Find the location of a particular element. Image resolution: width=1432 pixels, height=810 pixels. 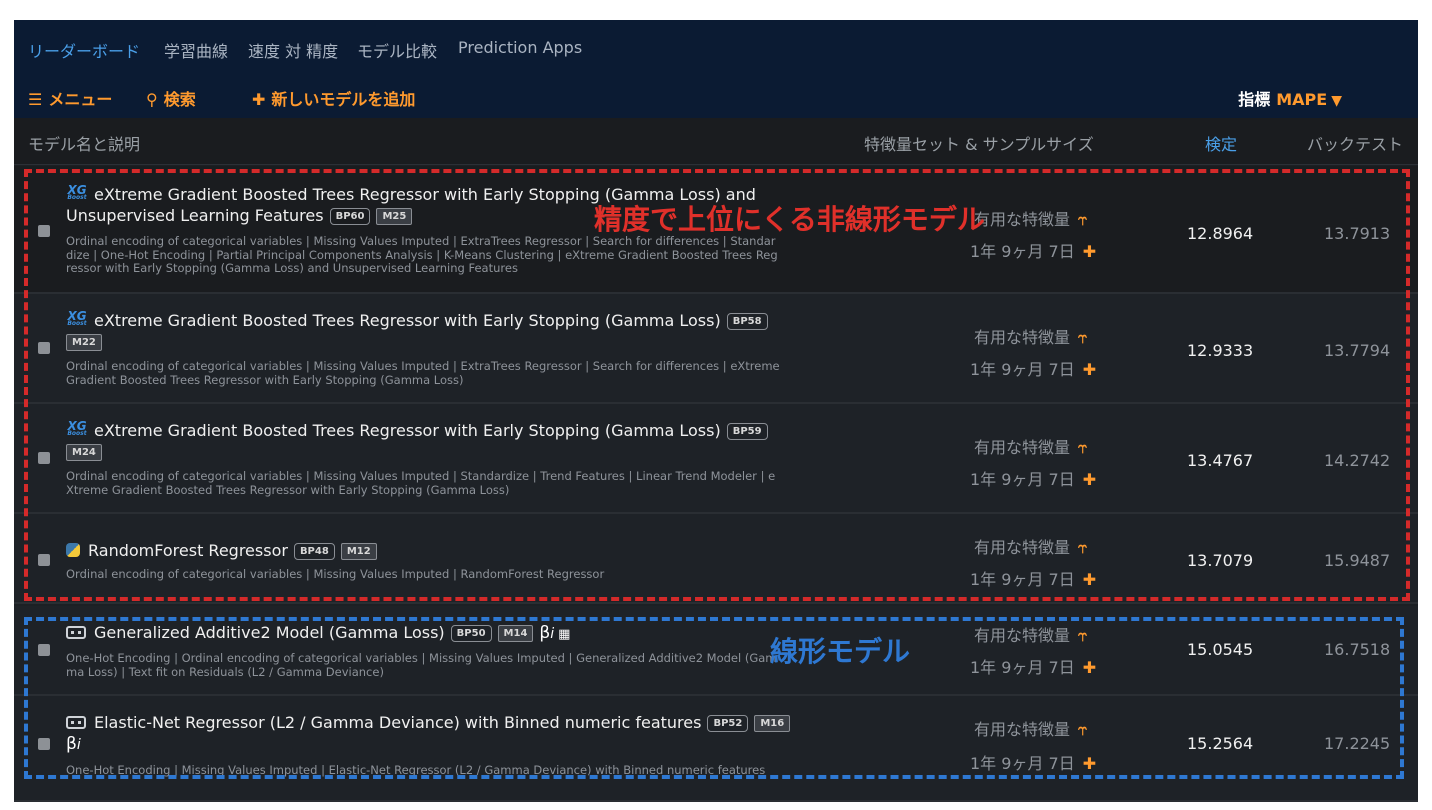

col-validation: 検定 is located at coordinates (1221, 143).